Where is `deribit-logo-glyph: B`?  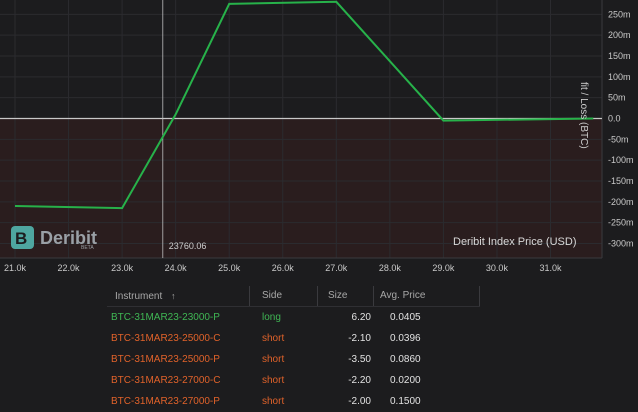 deribit-logo-glyph: B is located at coordinates (21, 238).